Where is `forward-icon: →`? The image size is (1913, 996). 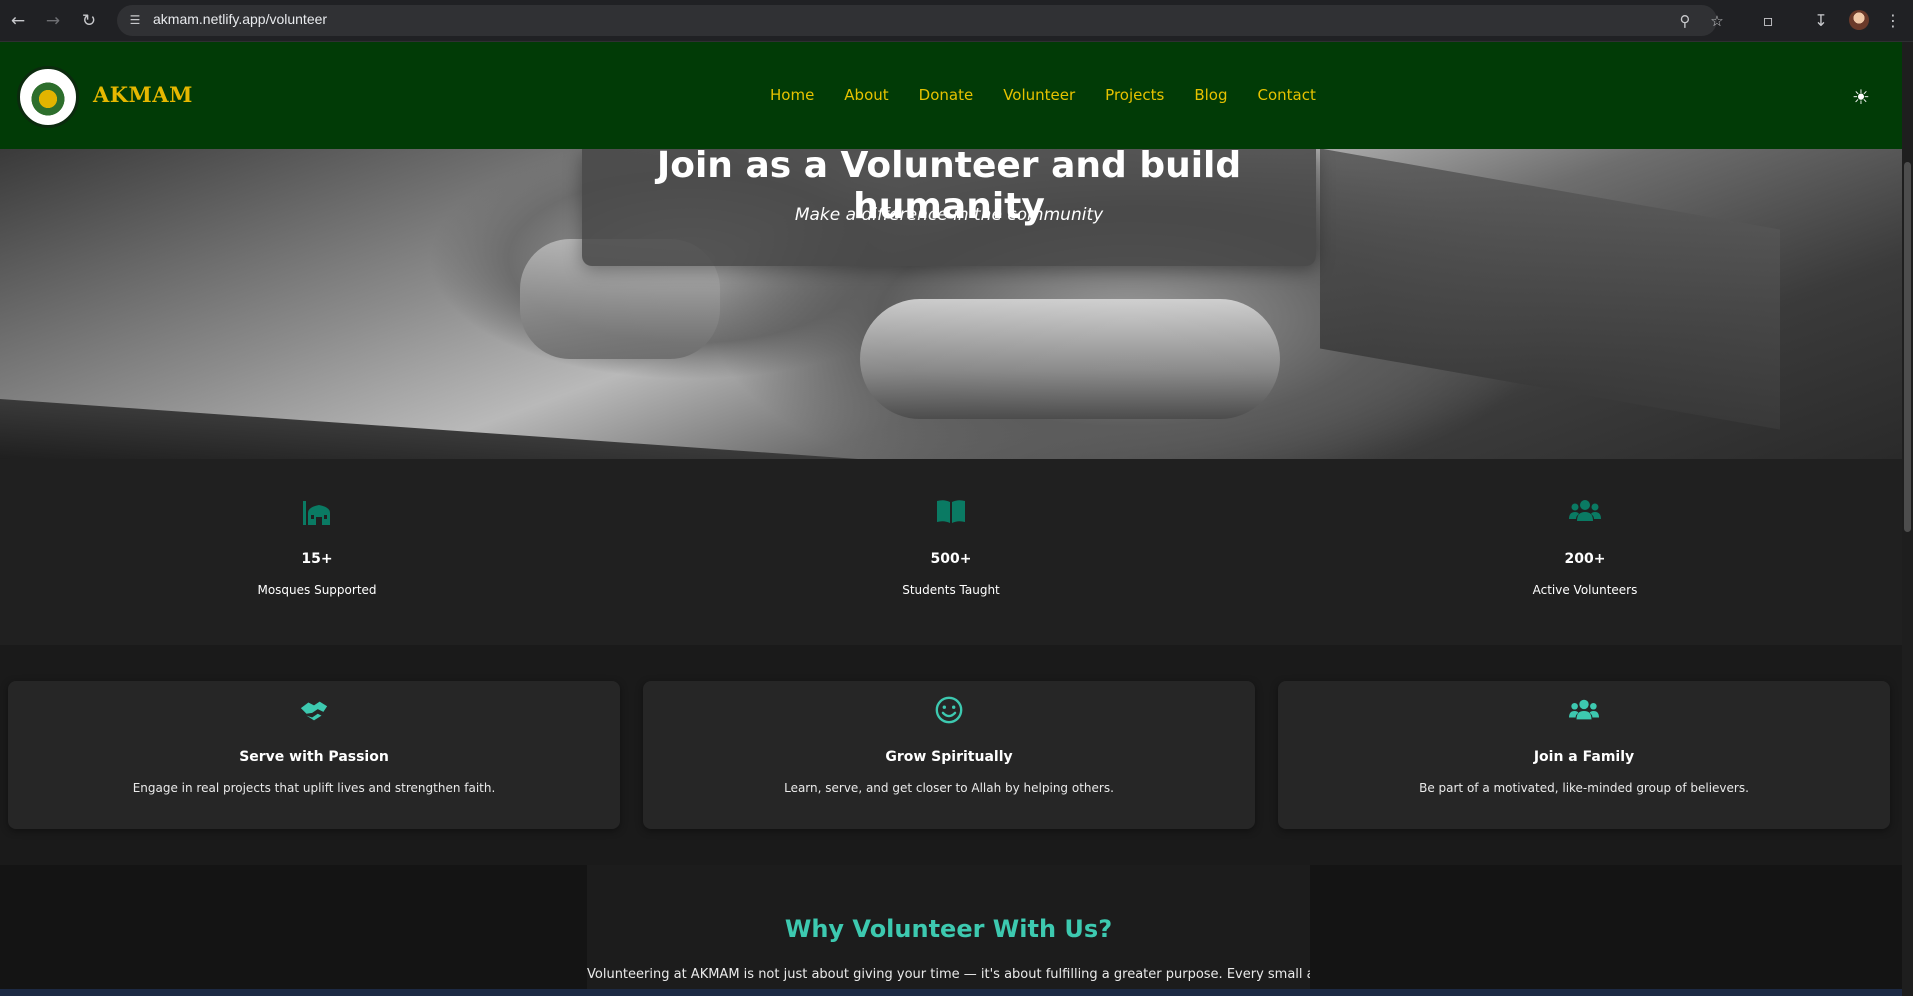 forward-icon: → is located at coordinates (53, 21).